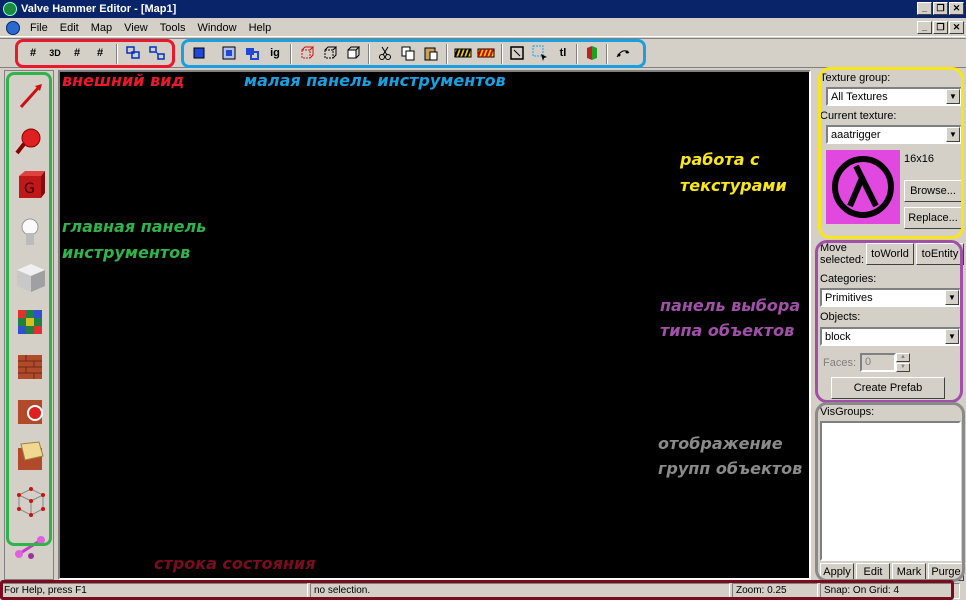 This screenshot has height=600, width=966. I want to click on menu-window: Window, so click(216, 28).